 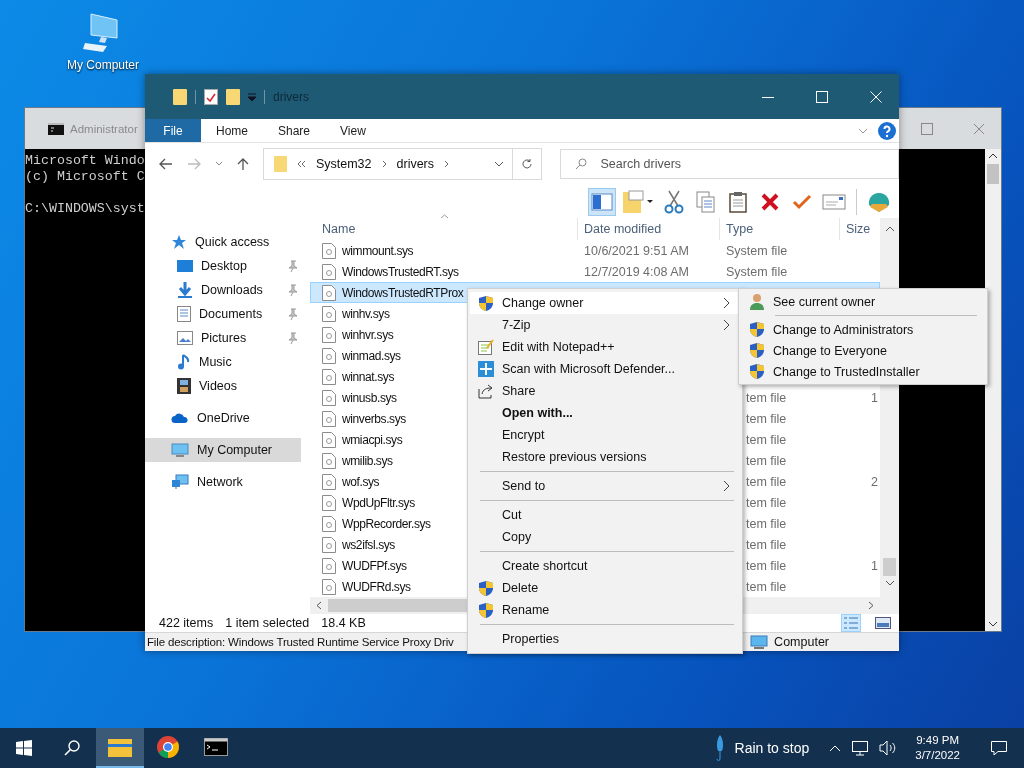 I want to click on file-name: WUDFRd.sys, so click(x=376, y=586).